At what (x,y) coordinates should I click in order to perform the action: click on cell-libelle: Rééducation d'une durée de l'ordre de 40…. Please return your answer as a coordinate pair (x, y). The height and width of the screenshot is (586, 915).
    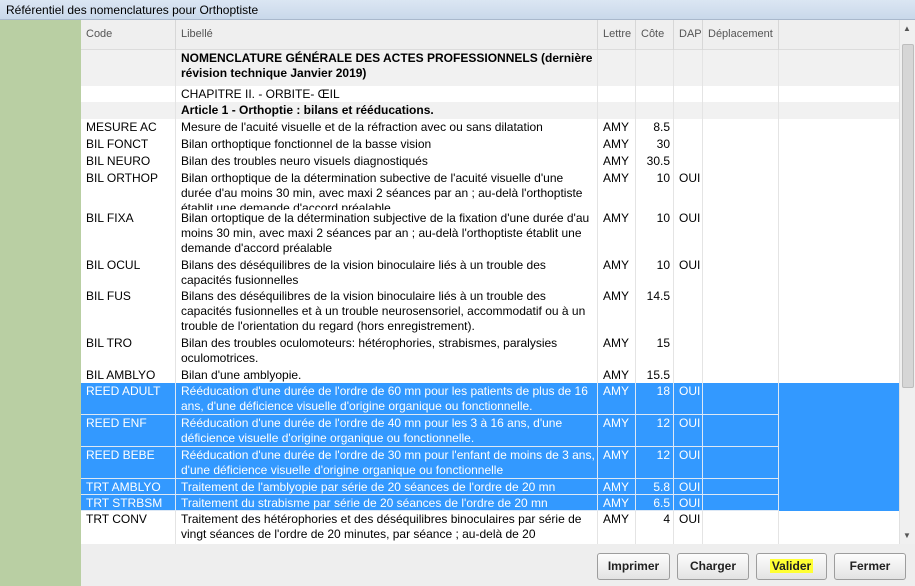
    Looking at the image, I should click on (387, 431).